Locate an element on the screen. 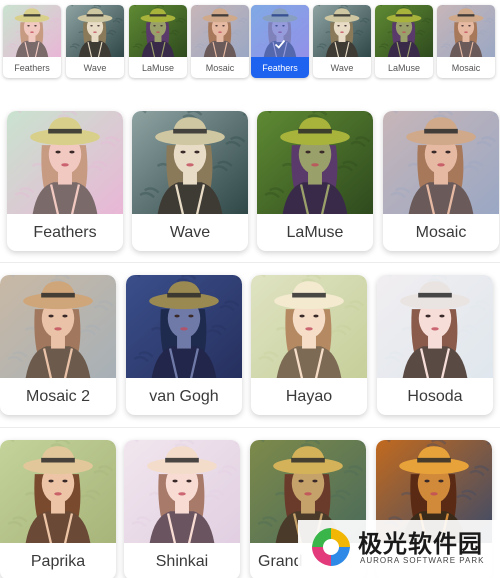 This screenshot has width=500, height=578. style-card-mosaic: Mosaic is located at coordinates (441, 181).